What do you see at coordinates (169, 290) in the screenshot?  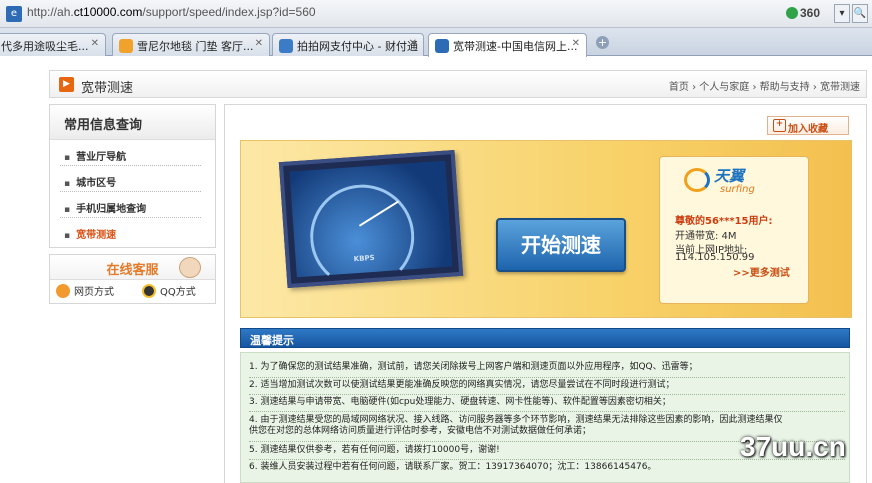 I see `qq-chat-button: QQ方式` at bounding box center [169, 290].